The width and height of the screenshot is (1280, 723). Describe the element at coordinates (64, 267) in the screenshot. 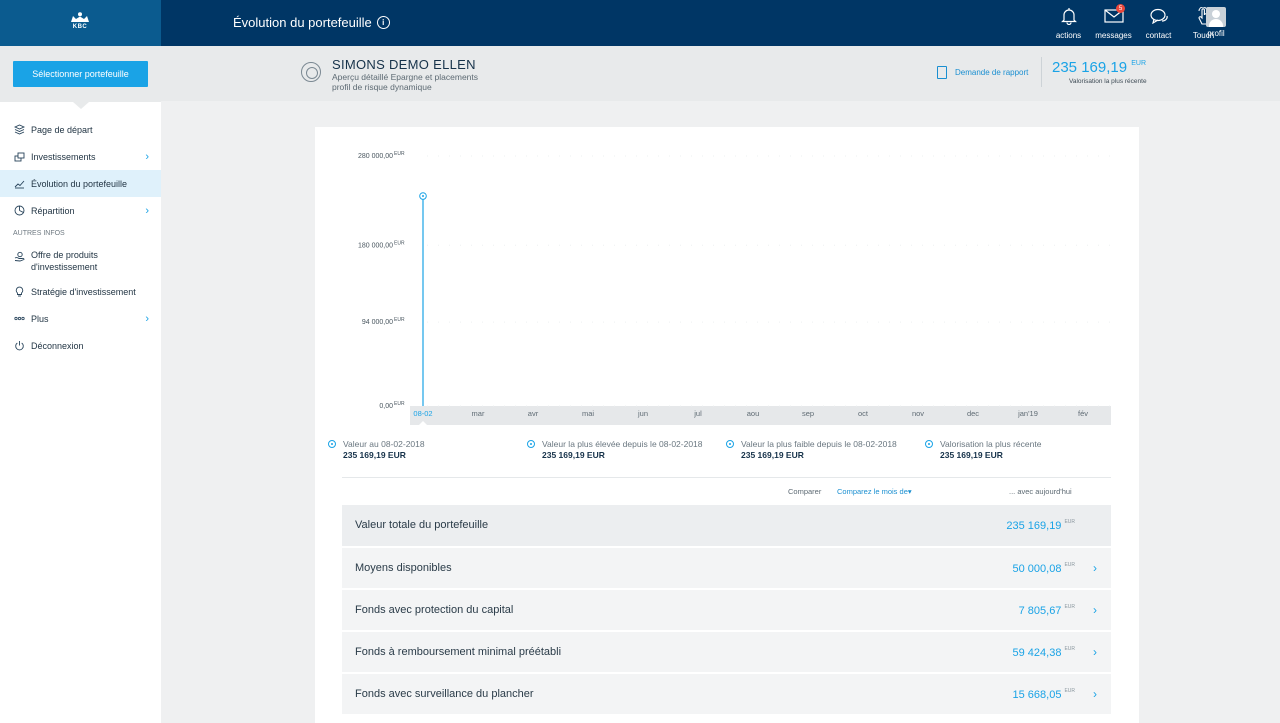

I see `sidebar-item-label-line2: d'investissement` at that location.